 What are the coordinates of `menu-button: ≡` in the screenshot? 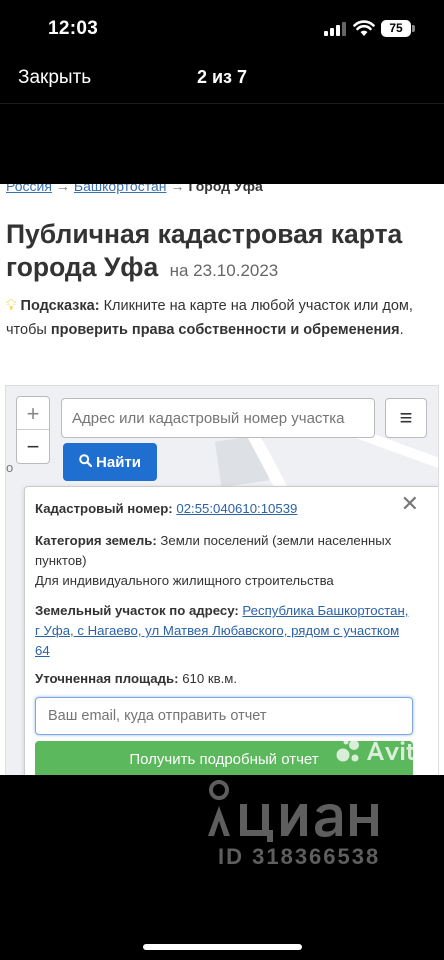 It's located at (406, 418).